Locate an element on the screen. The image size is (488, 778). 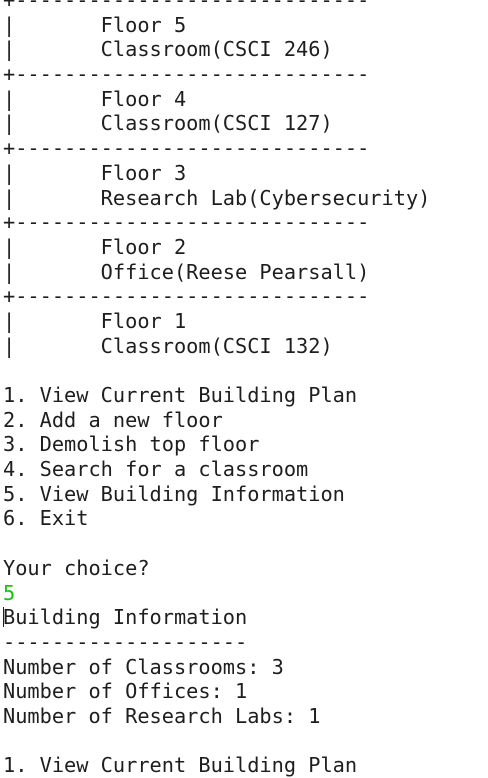
console-line-text: 6. Exit is located at coordinates (46, 518).